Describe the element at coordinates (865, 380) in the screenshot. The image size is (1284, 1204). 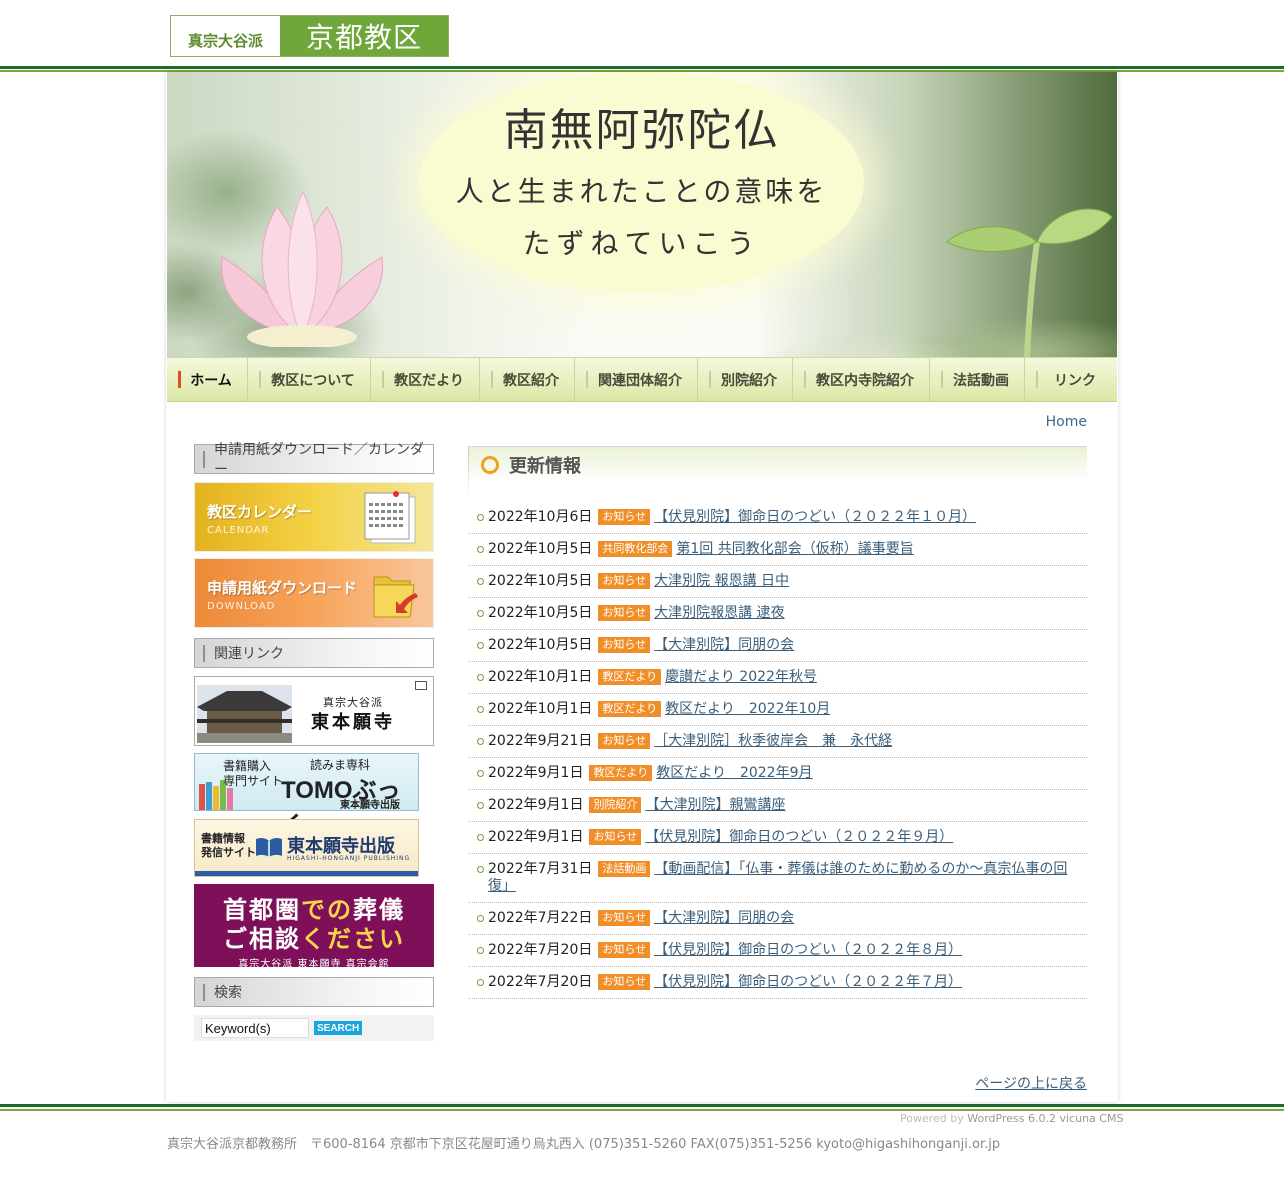
I see `nav-temples-label: 教区内寺院紹介` at that location.